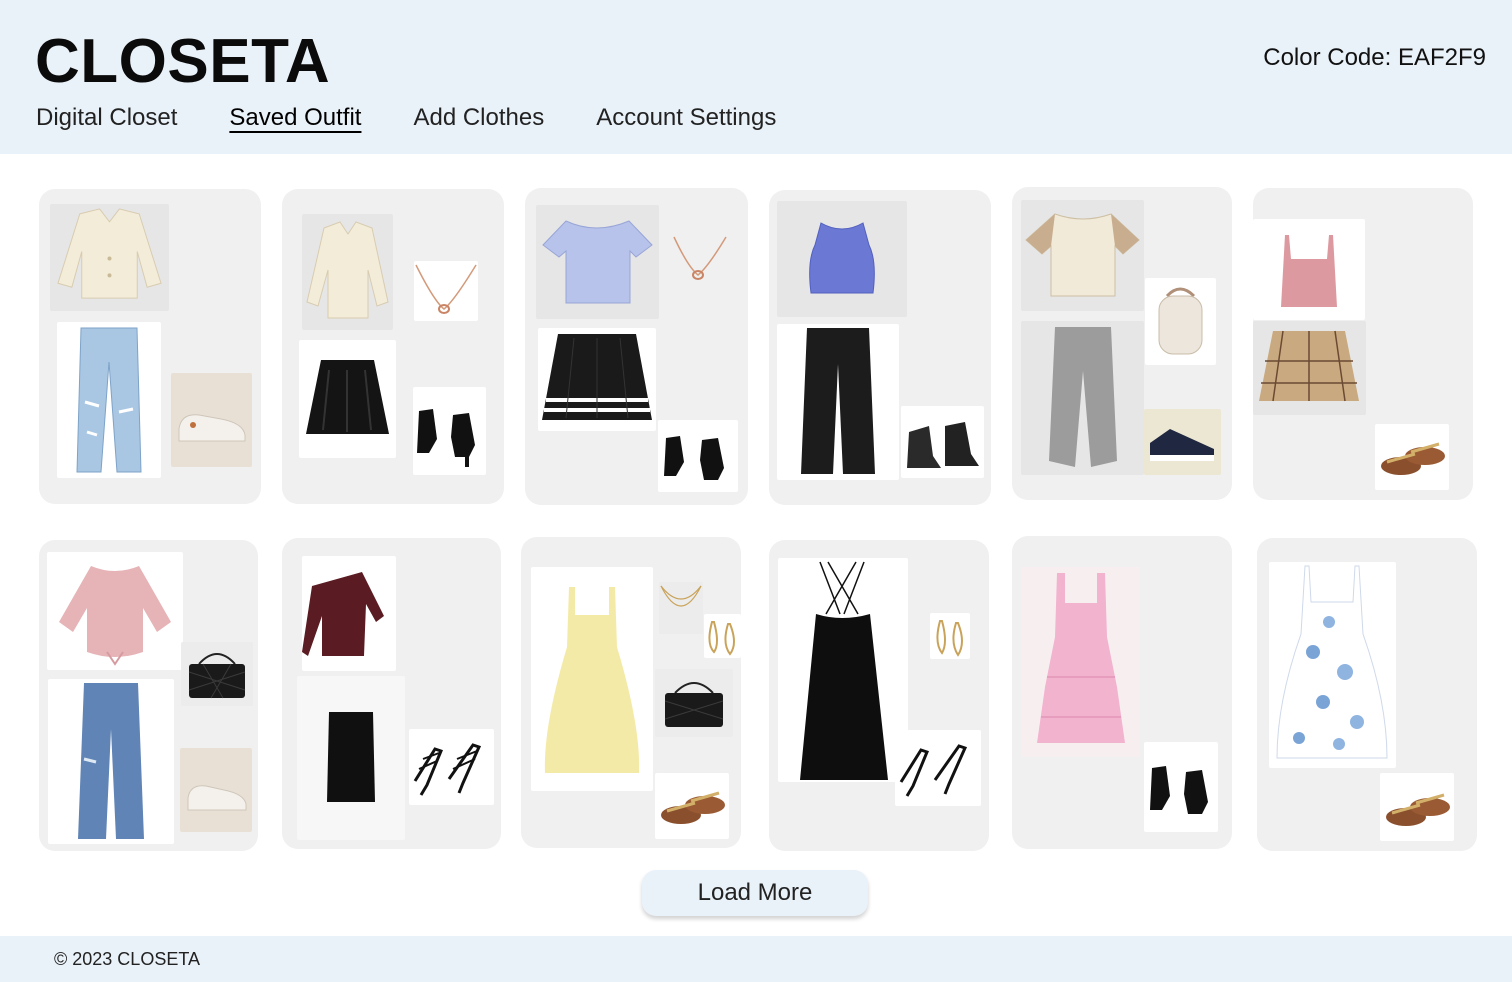 The height and width of the screenshot is (982, 1512). Describe the element at coordinates (111, 761) in the screenshot. I see `flare-jeans-image` at that location.